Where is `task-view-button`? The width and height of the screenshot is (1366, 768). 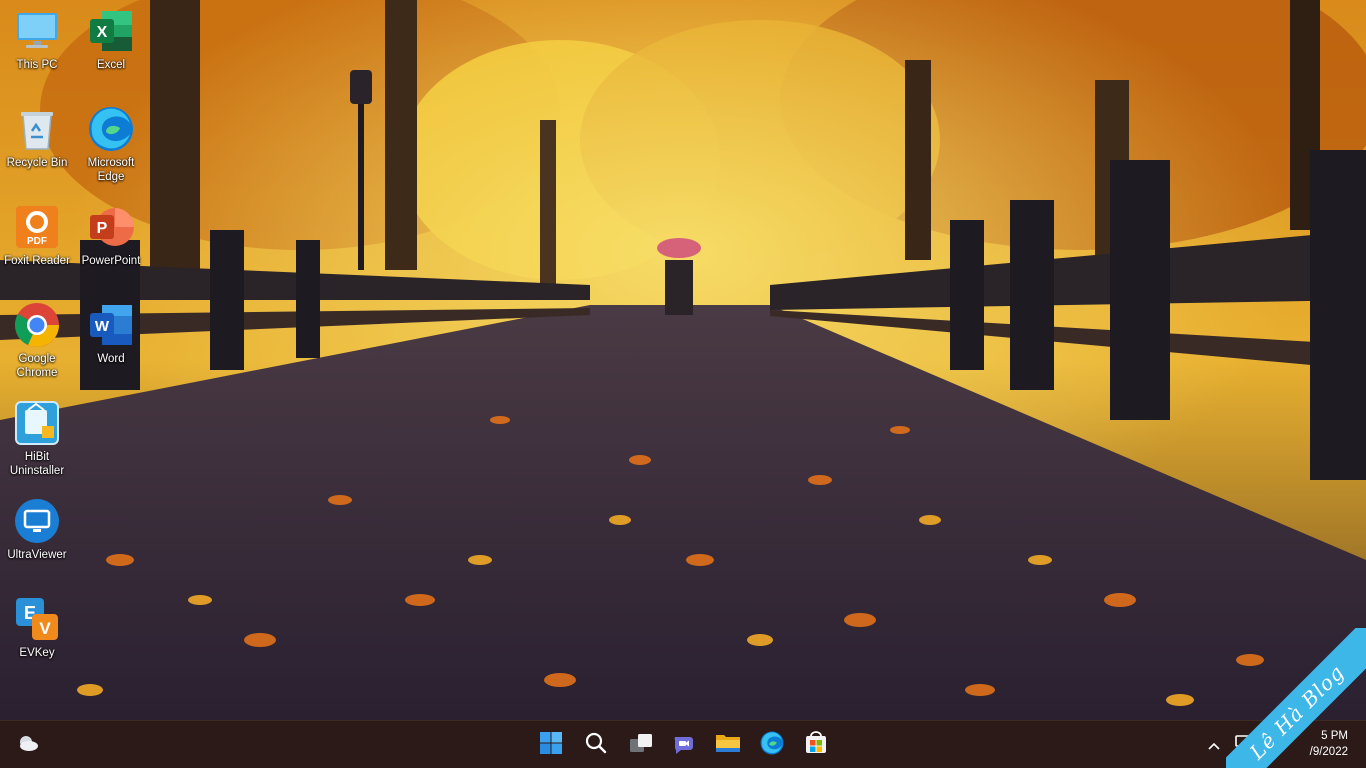
task-view-button is located at coordinates (641, 745).